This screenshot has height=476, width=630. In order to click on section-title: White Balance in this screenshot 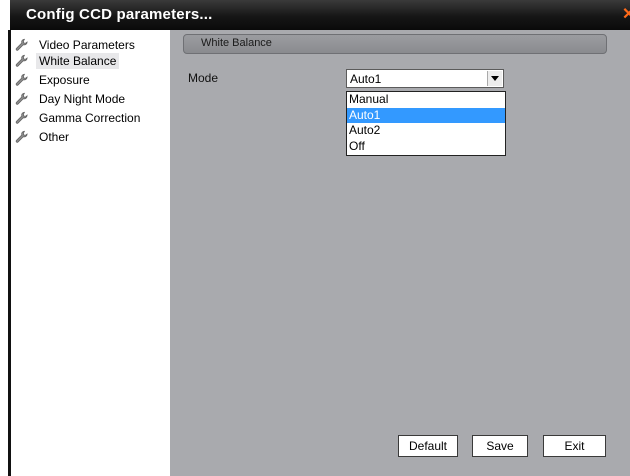, I will do `click(236, 43)`.